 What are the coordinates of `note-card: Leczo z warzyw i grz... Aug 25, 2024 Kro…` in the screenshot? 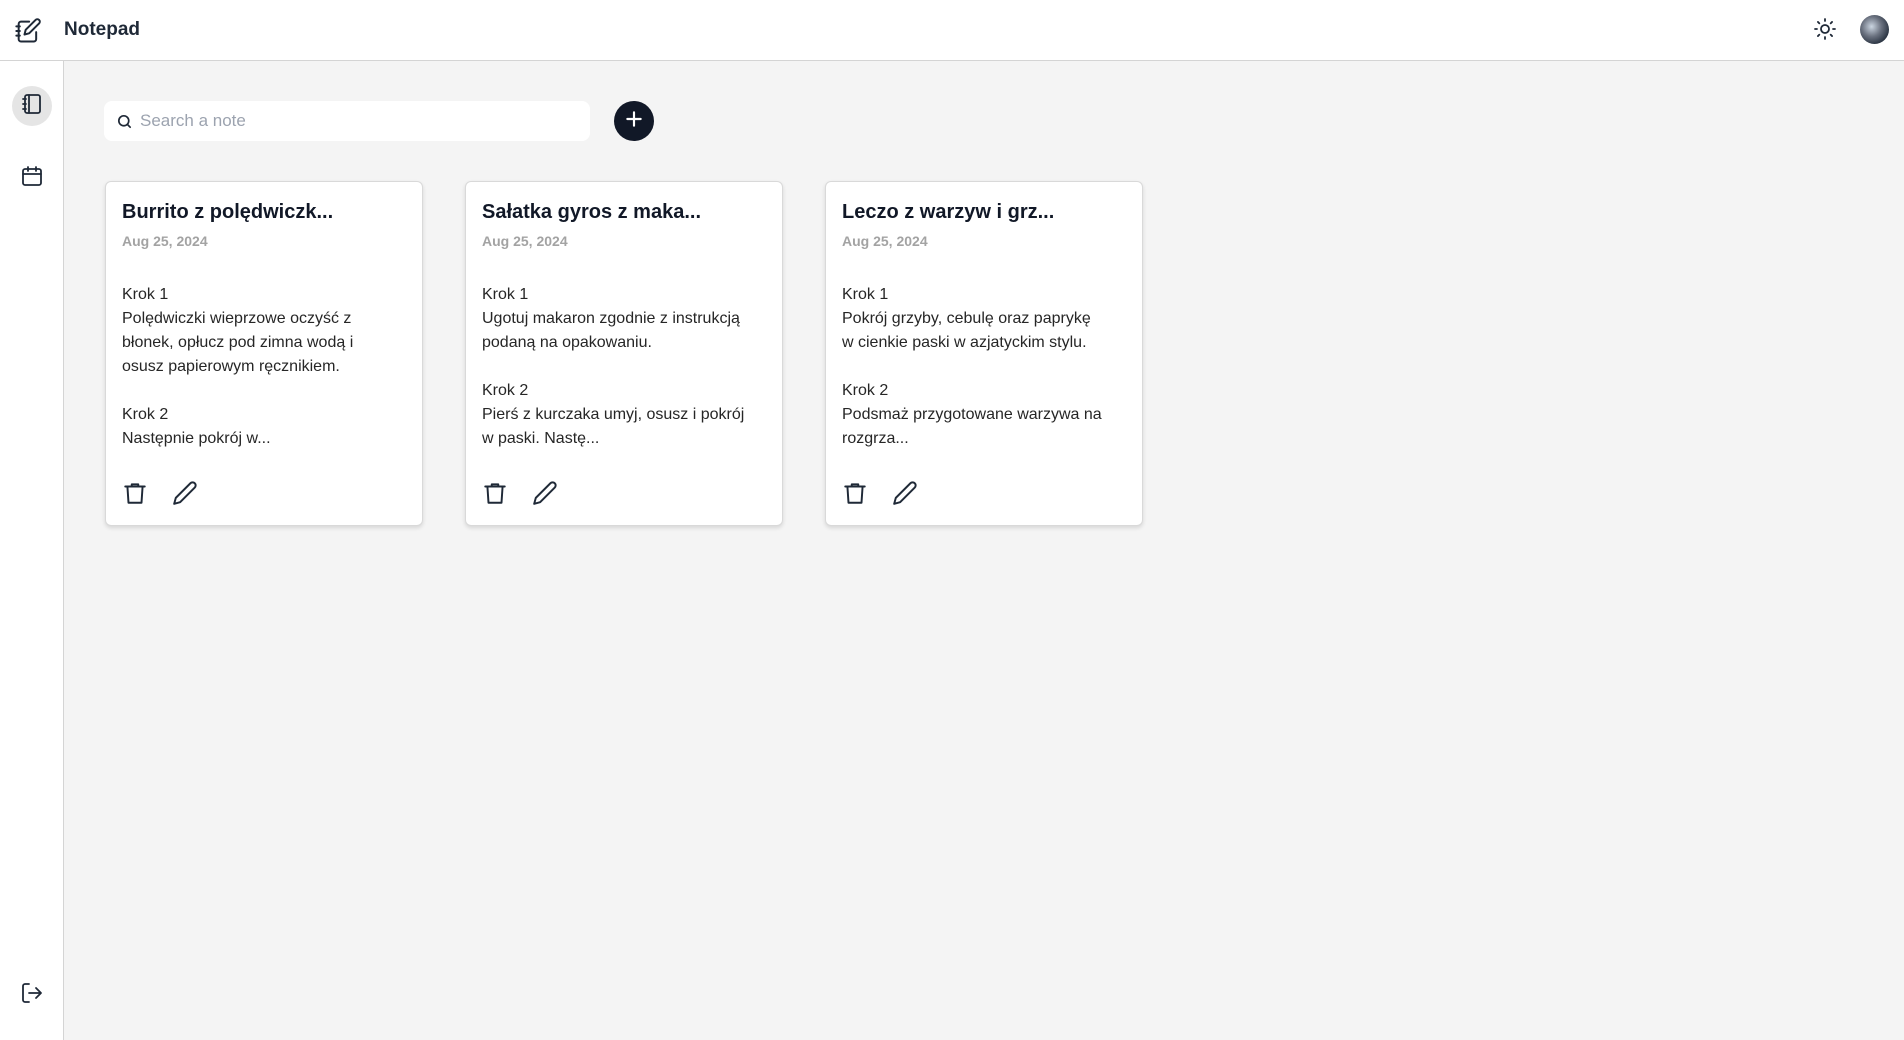 It's located at (984, 353).